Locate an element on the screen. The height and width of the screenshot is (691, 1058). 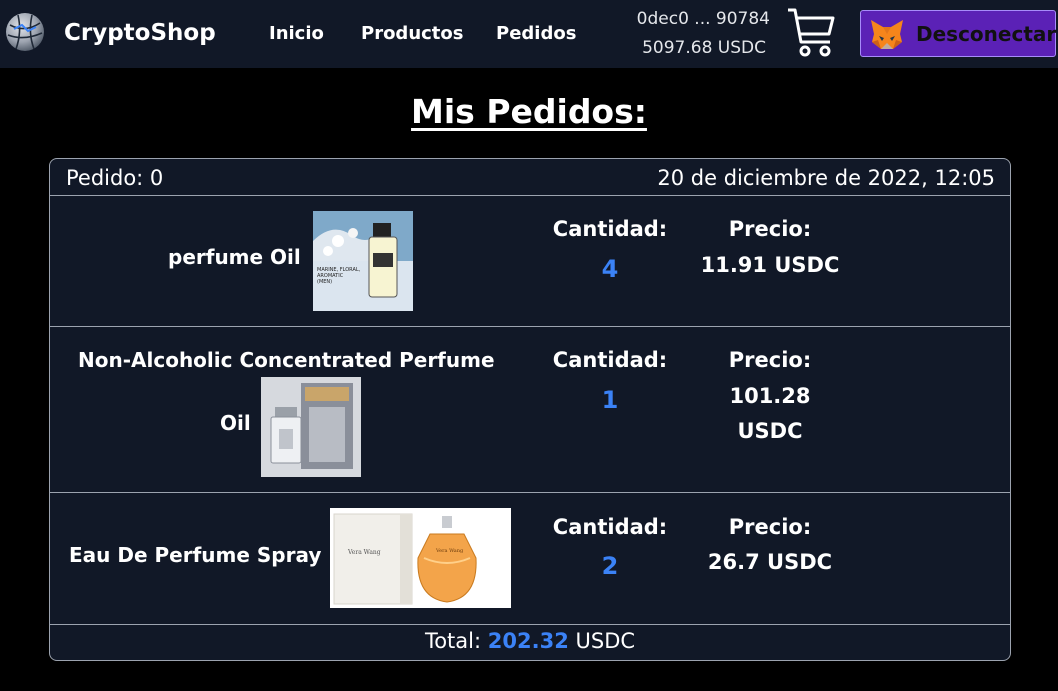
svg-text: (MEN) is located at coordinates (324, 282).